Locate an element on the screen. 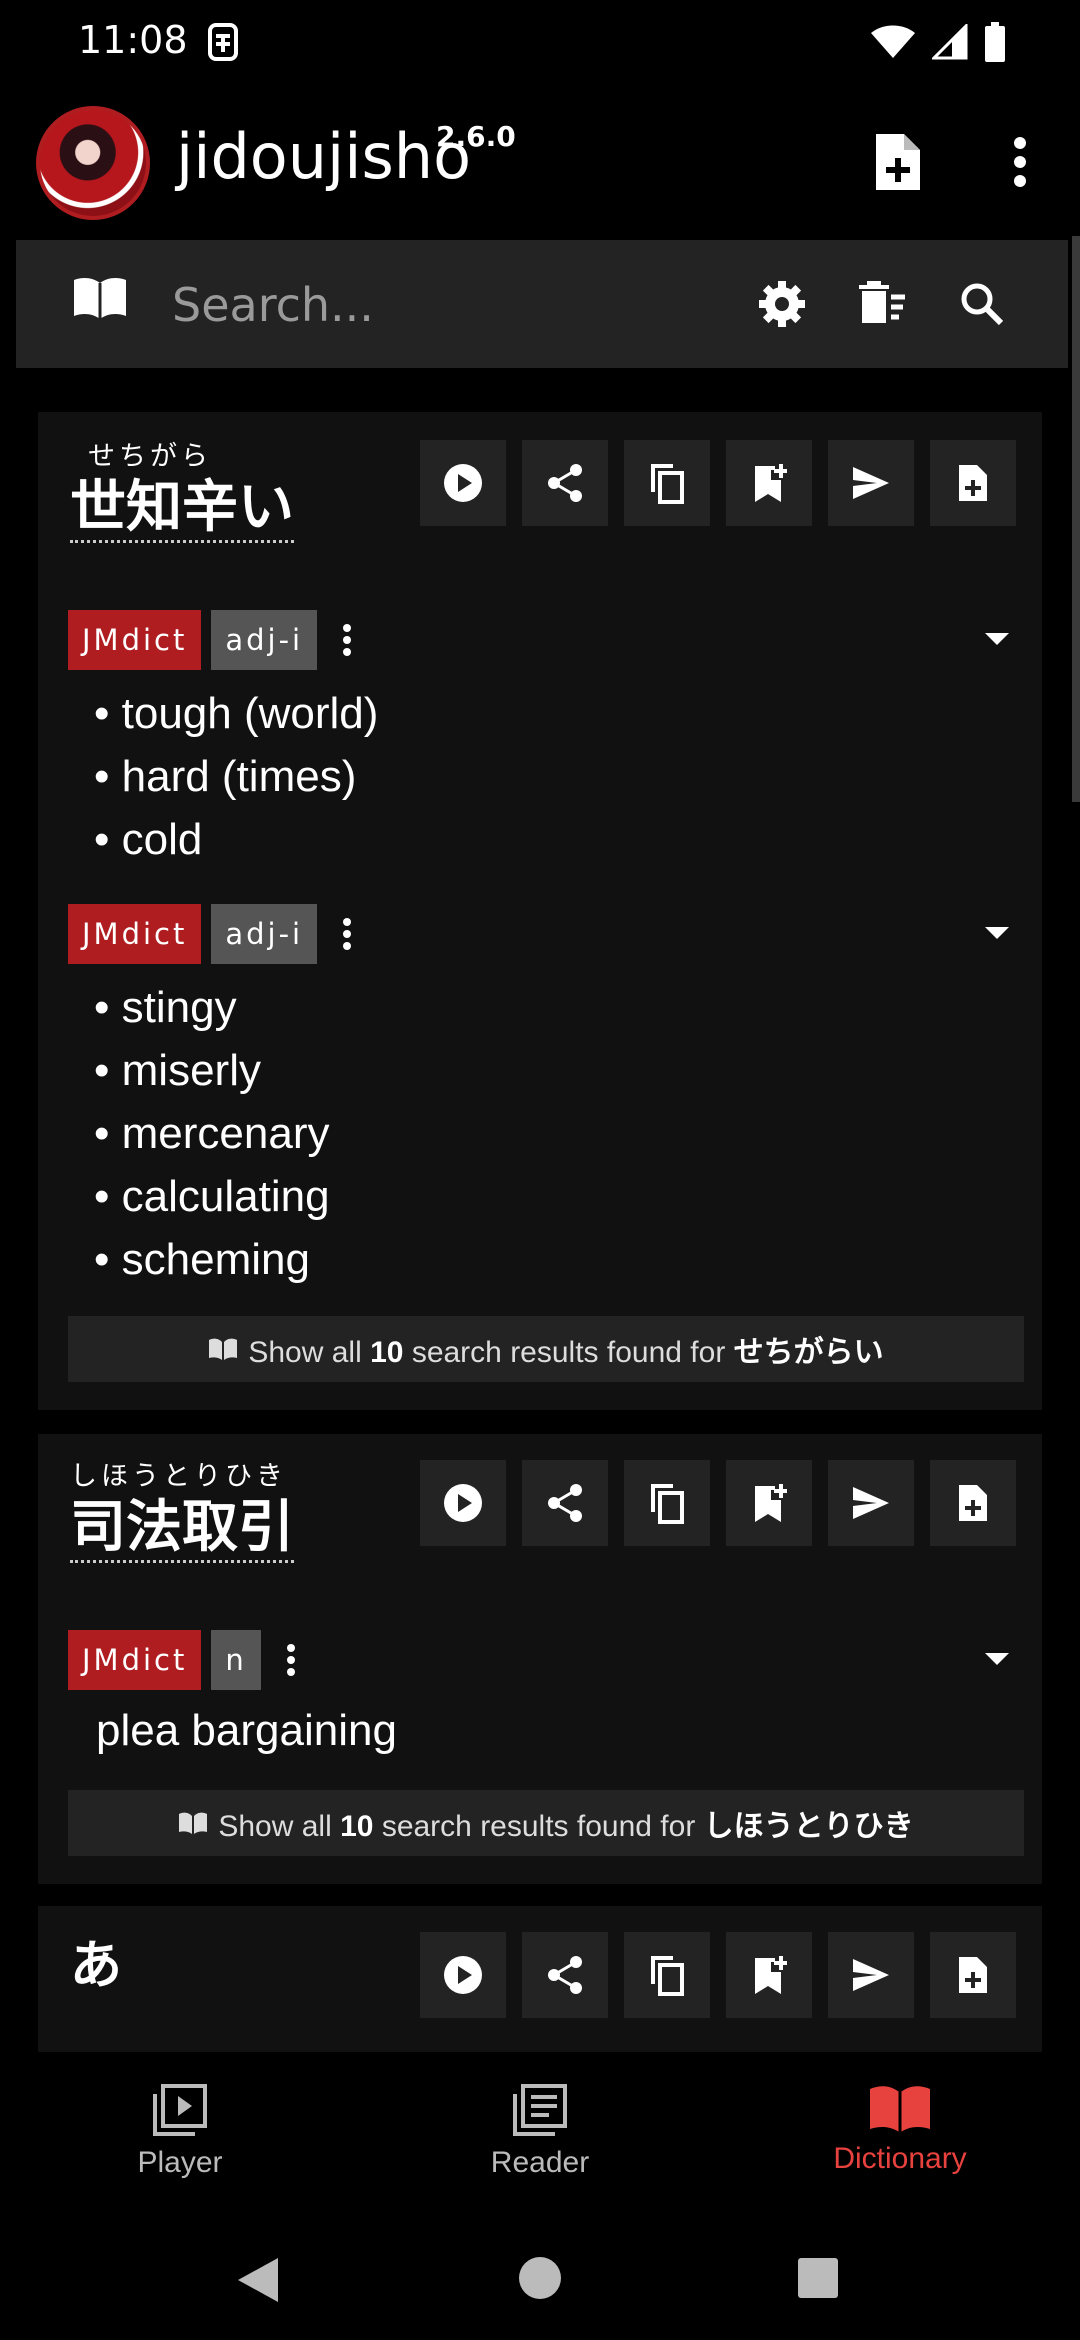 The width and height of the screenshot is (1080, 2340). entry-action-buttons is located at coordinates (718, 1975).